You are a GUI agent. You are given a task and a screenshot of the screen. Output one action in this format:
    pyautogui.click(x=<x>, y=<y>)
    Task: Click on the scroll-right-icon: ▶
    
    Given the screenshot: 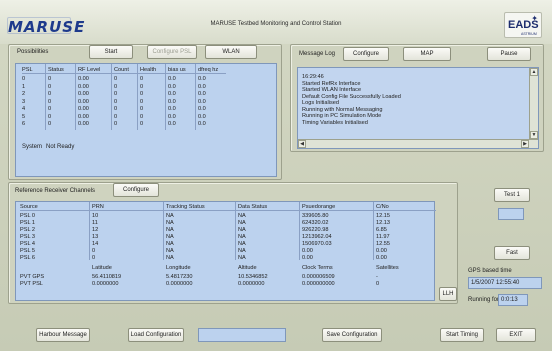 What is the action you would take?
    pyautogui.click(x=525, y=144)
    